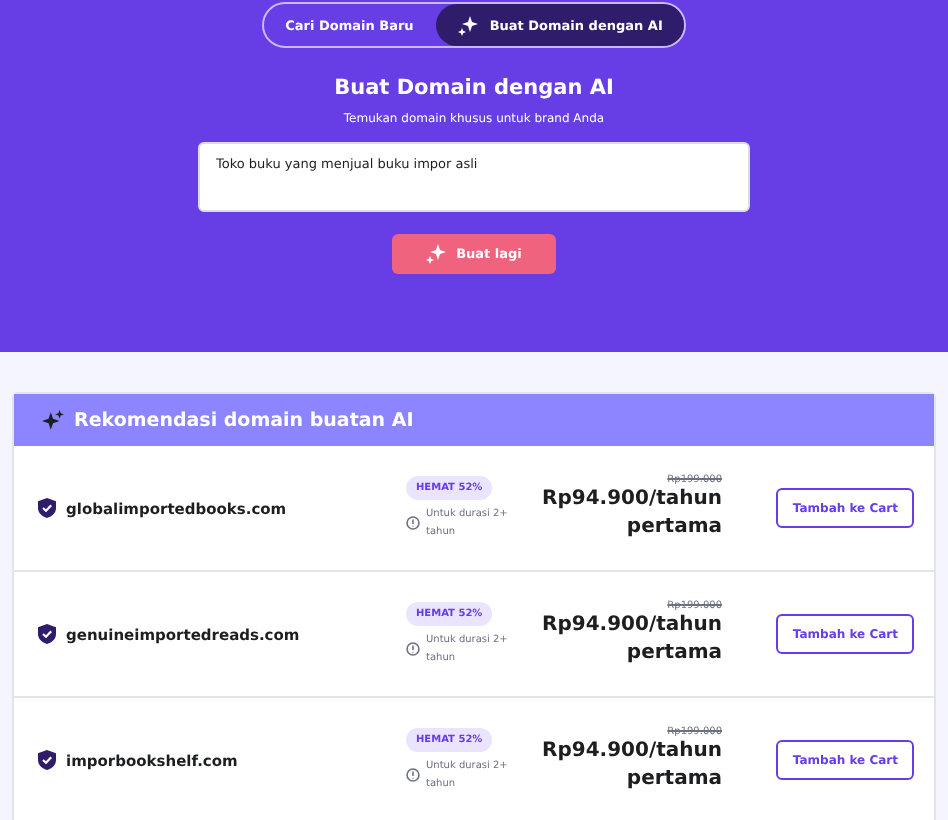 This screenshot has width=948, height=820. What do you see at coordinates (244, 420) in the screenshot?
I see `card-title: Rekomendasi domain buatan AI` at bounding box center [244, 420].